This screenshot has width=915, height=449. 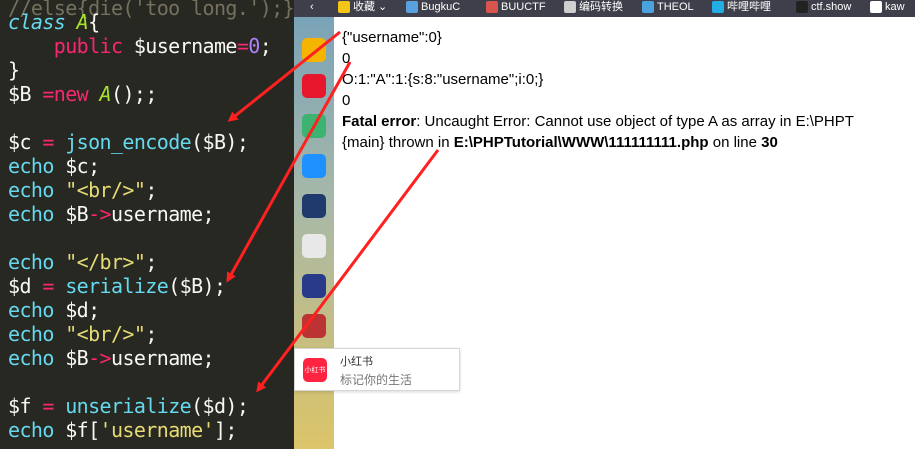 I want to click on bookmark-back: ‹, so click(x=312, y=8).